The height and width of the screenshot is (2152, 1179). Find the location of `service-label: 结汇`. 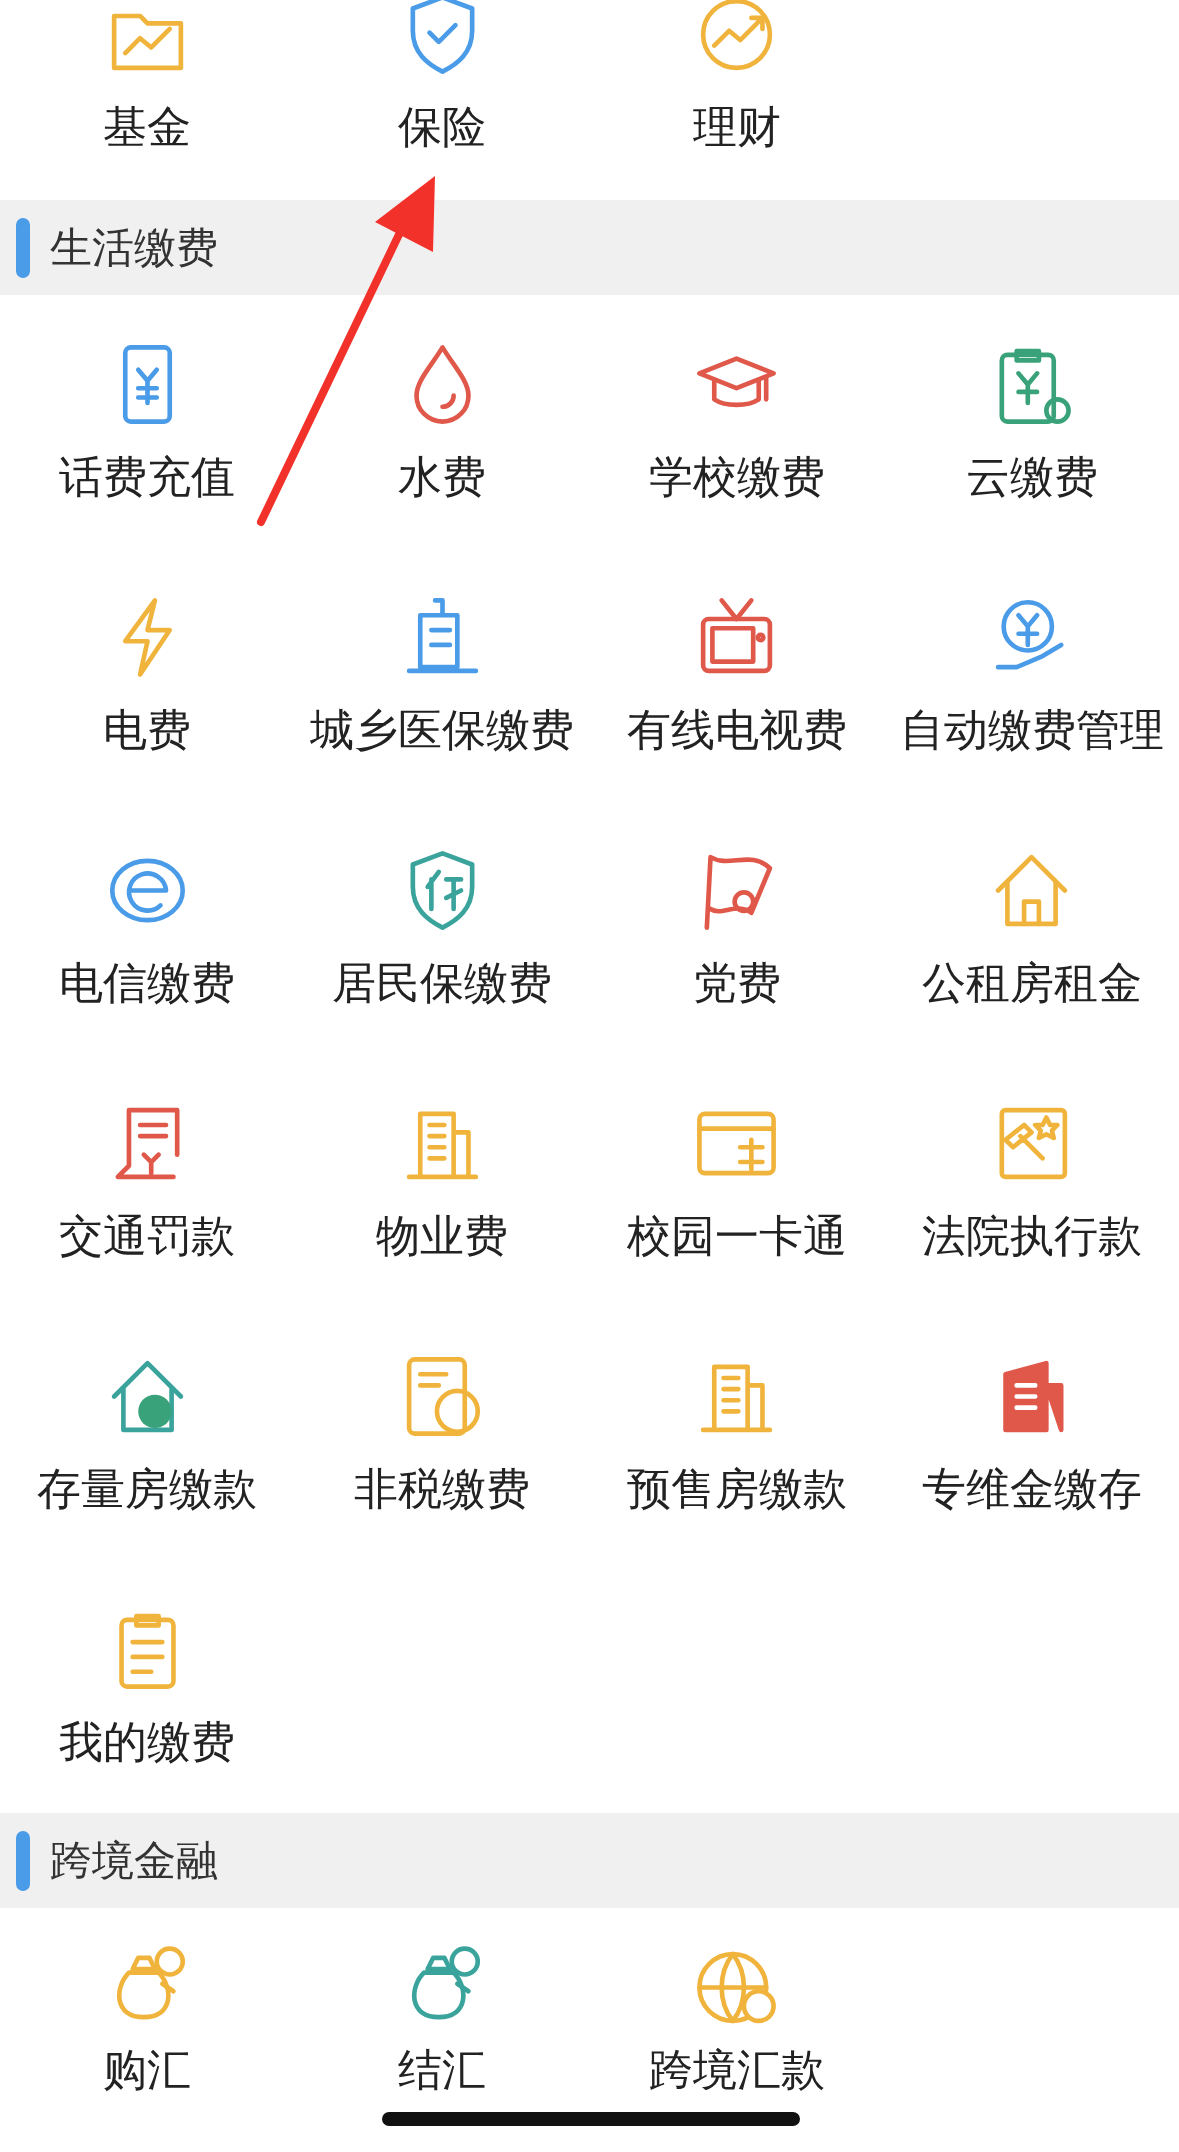

service-label: 结汇 is located at coordinates (442, 2070).